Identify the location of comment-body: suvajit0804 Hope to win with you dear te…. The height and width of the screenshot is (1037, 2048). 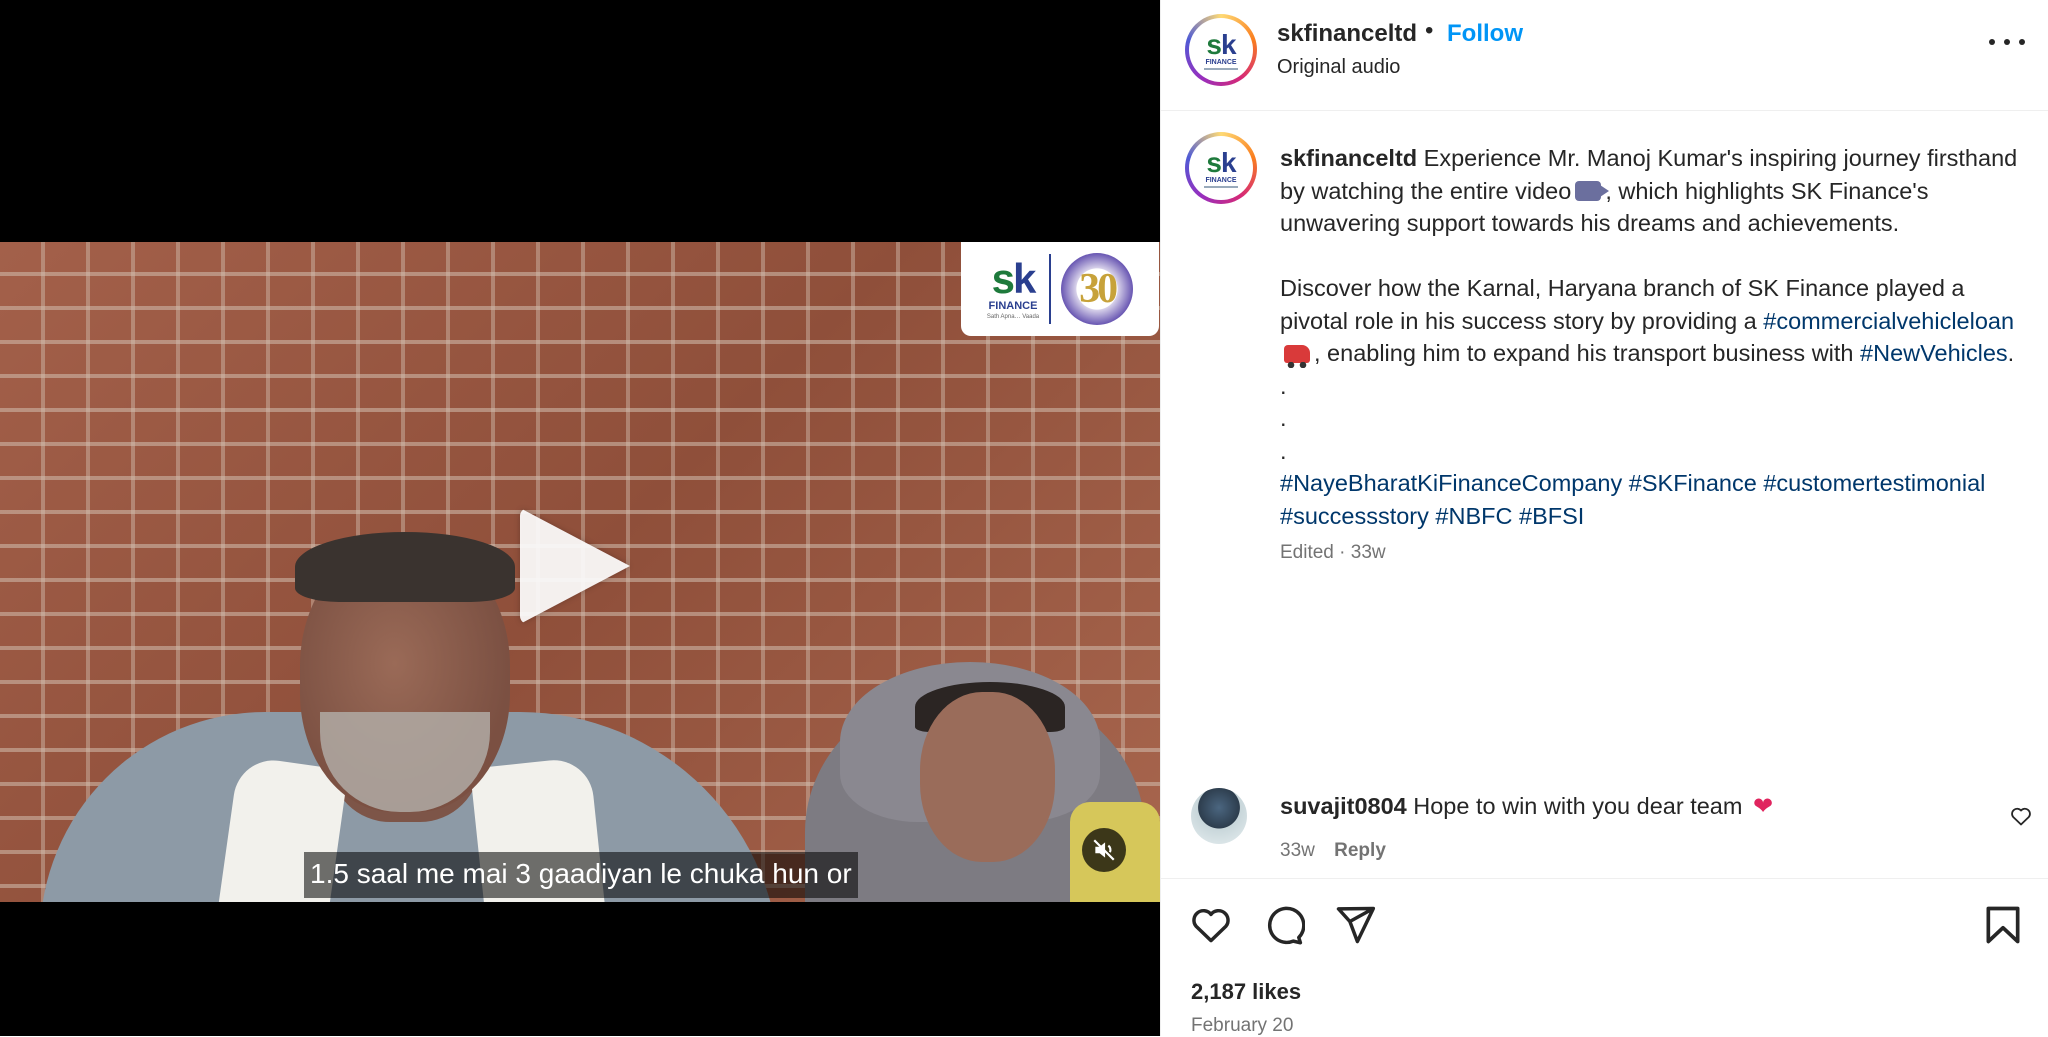
(1526, 806).